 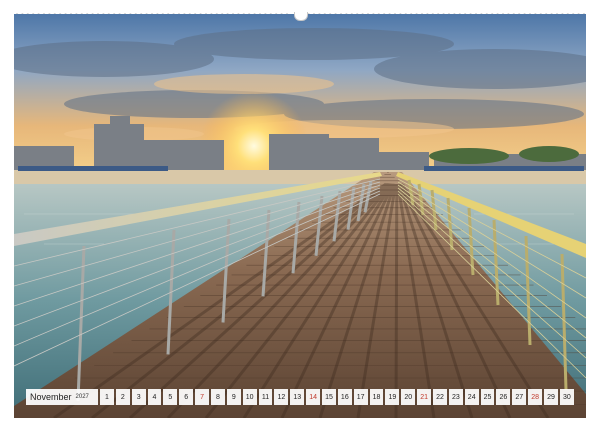 What do you see at coordinates (265, 397) in the screenshot?
I see `calendar-day: 11` at bounding box center [265, 397].